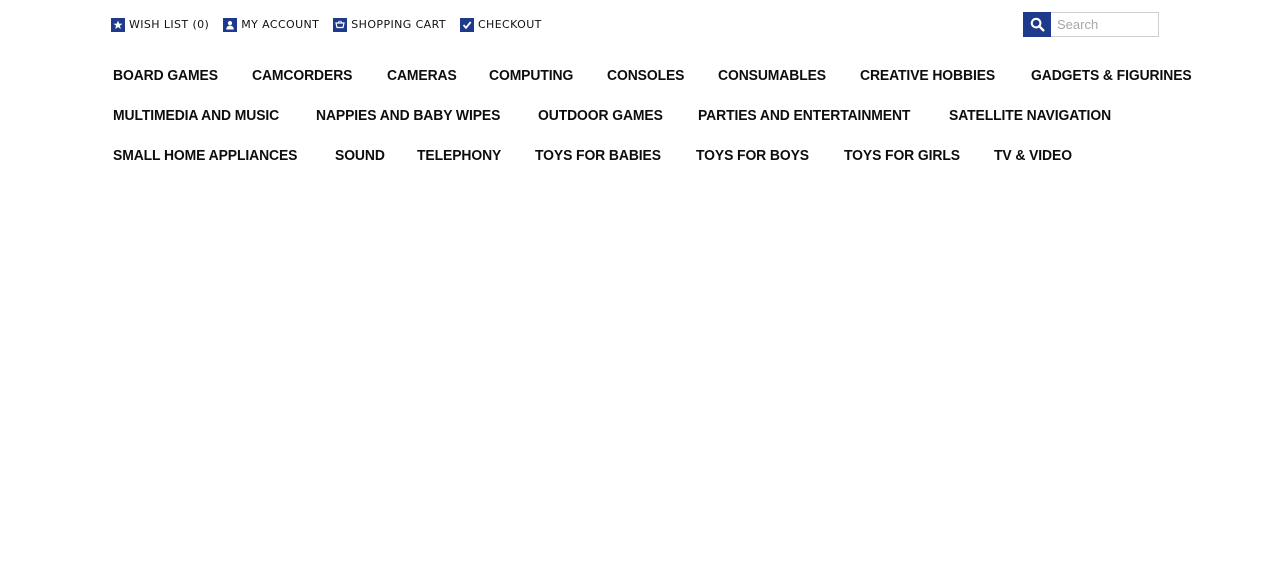 Image resolution: width=1284 pixels, height=566 pixels. What do you see at coordinates (1105, 24) in the screenshot?
I see `search-input` at bounding box center [1105, 24].